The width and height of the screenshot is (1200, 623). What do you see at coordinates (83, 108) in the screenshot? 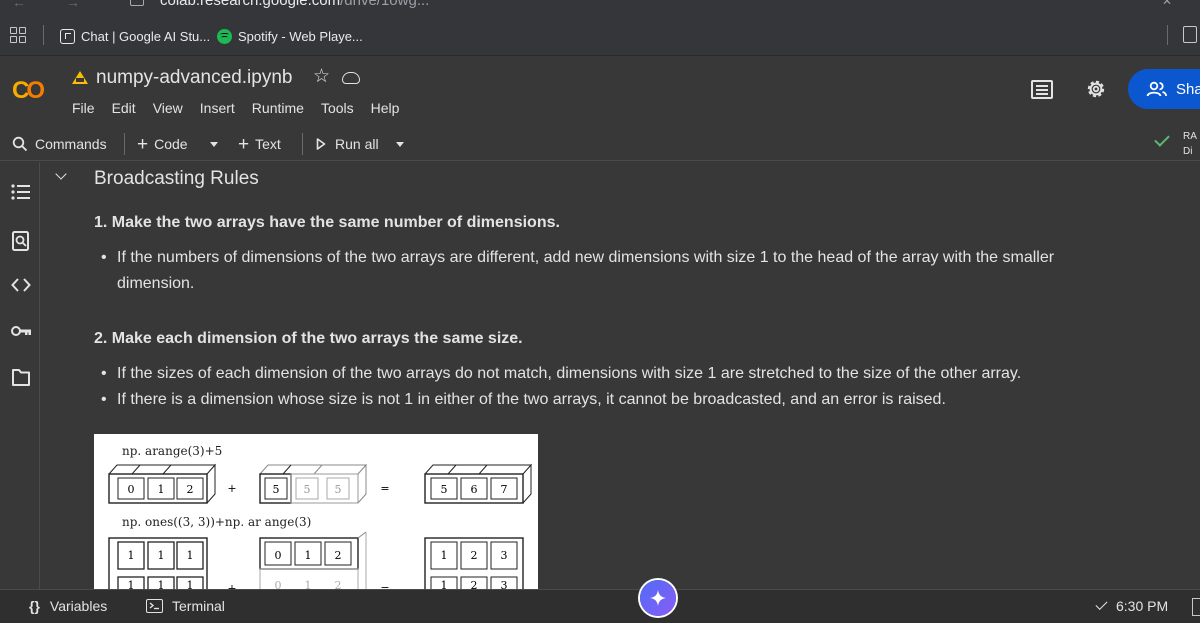
I see `menu-file: File` at bounding box center [83, 108].